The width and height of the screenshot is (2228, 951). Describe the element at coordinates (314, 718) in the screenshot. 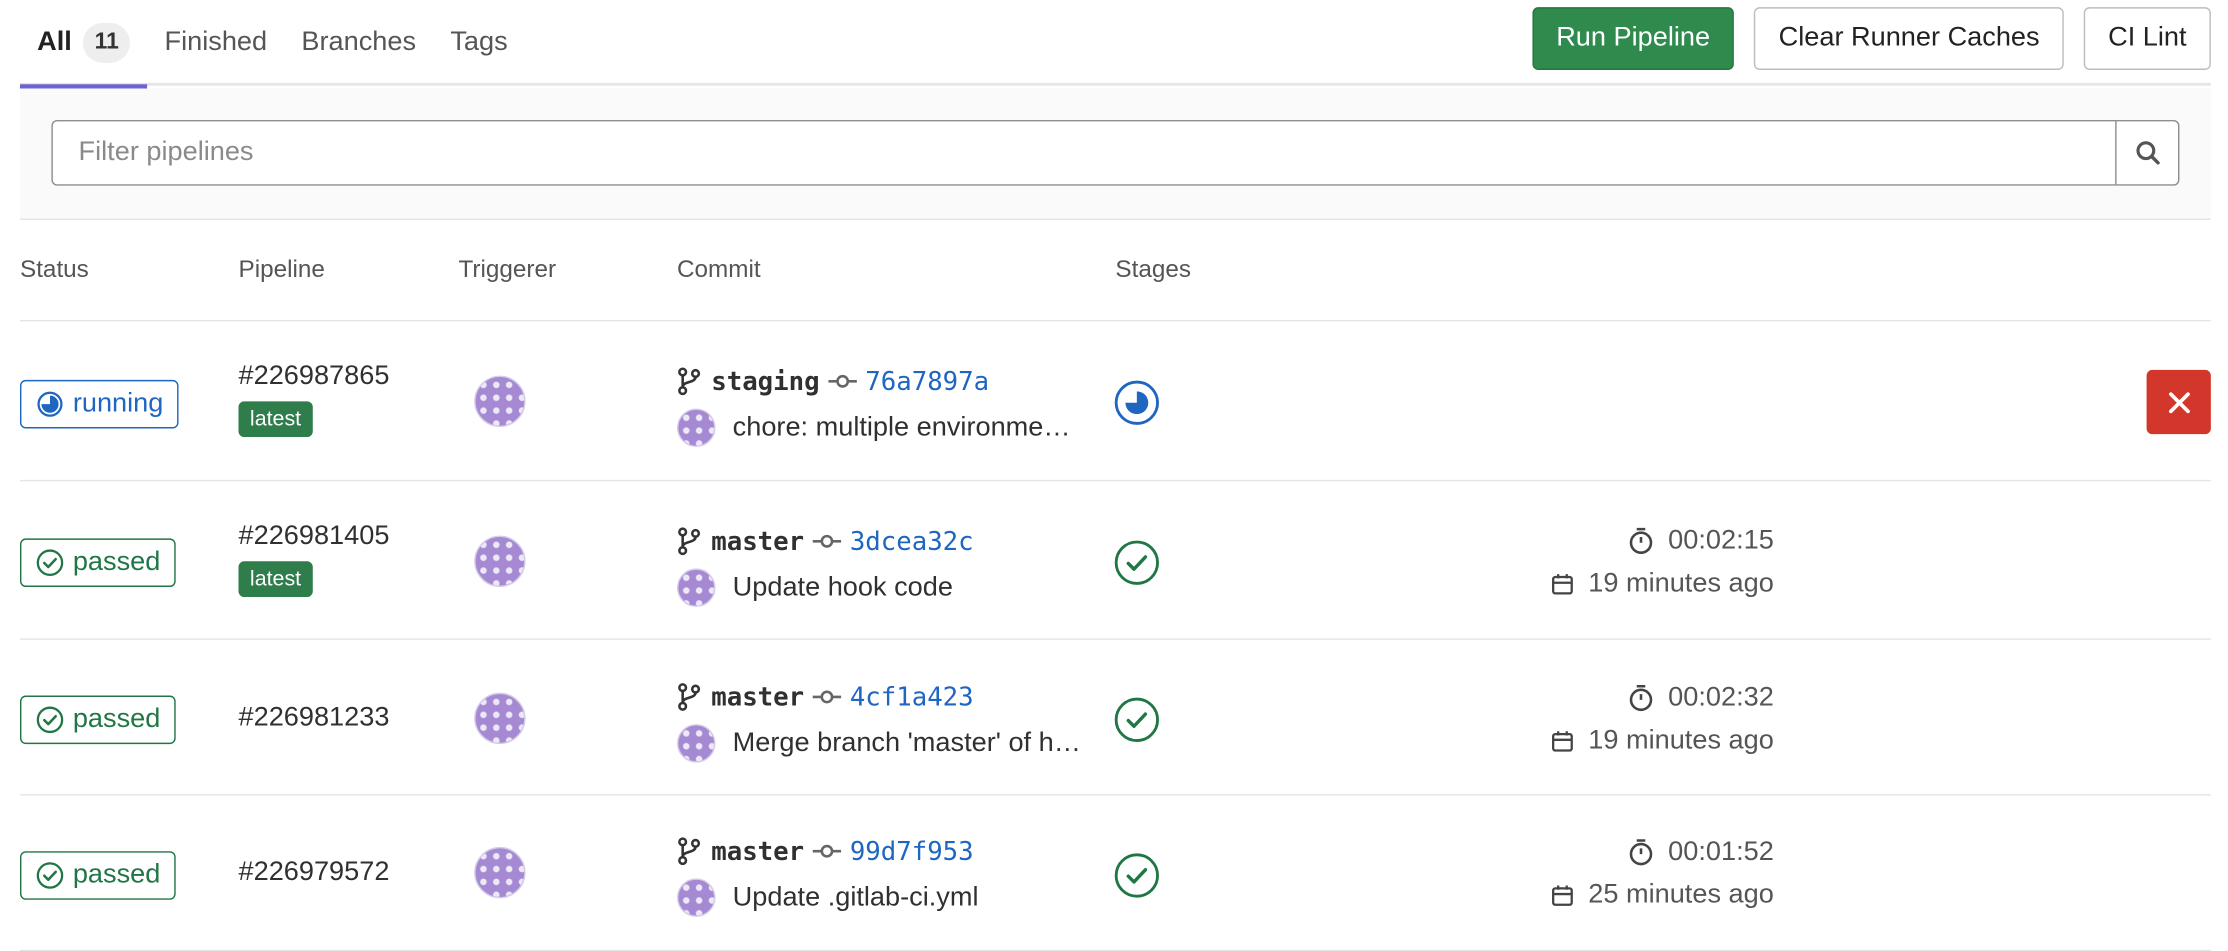

I see `pipeline-id-link: #226981233` at that location.